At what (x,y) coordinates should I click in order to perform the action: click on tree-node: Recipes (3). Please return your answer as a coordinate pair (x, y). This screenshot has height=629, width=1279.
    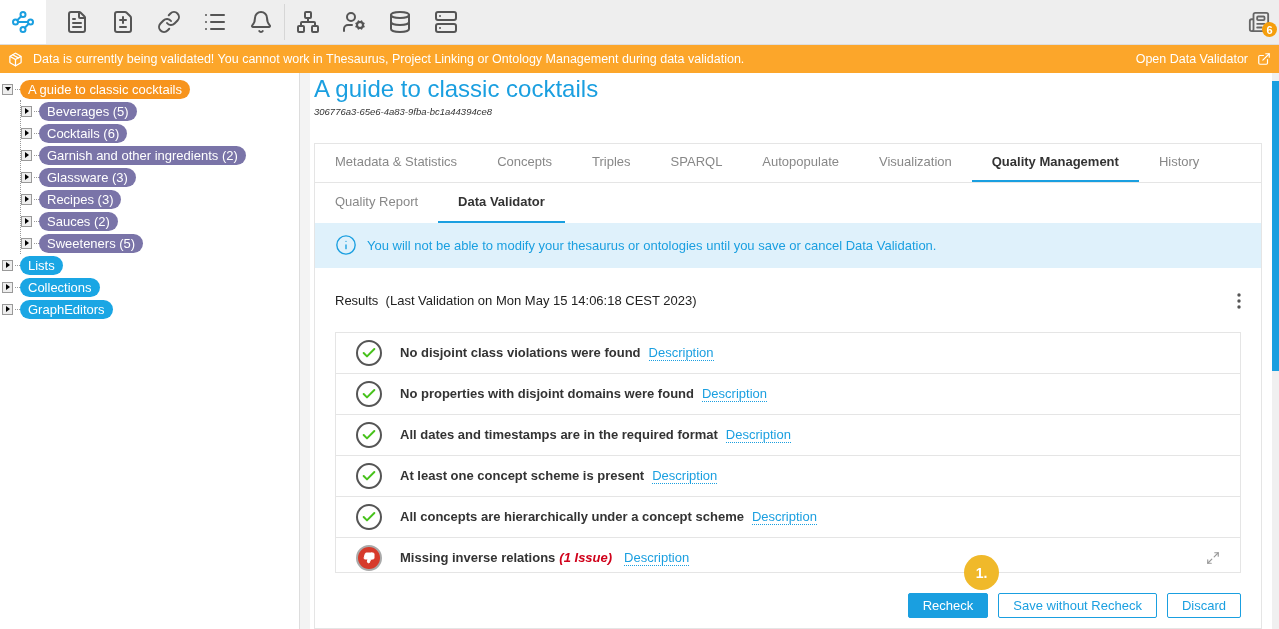
    Looking at the image, I should click on (80, 199).